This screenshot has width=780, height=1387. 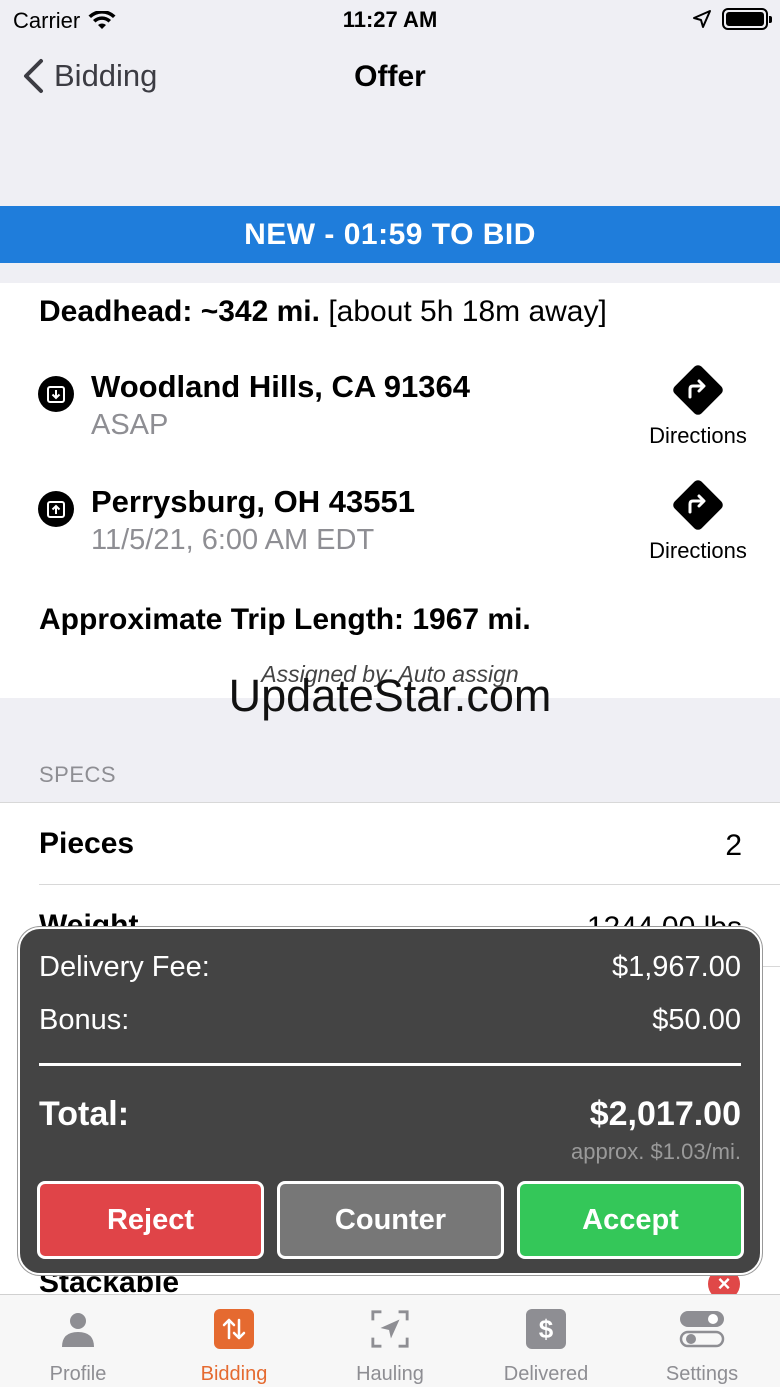 What do you see at coordinates (390, 76) in the screenshot?
I see `page-title: Offer` at bounding box center [390, 76].